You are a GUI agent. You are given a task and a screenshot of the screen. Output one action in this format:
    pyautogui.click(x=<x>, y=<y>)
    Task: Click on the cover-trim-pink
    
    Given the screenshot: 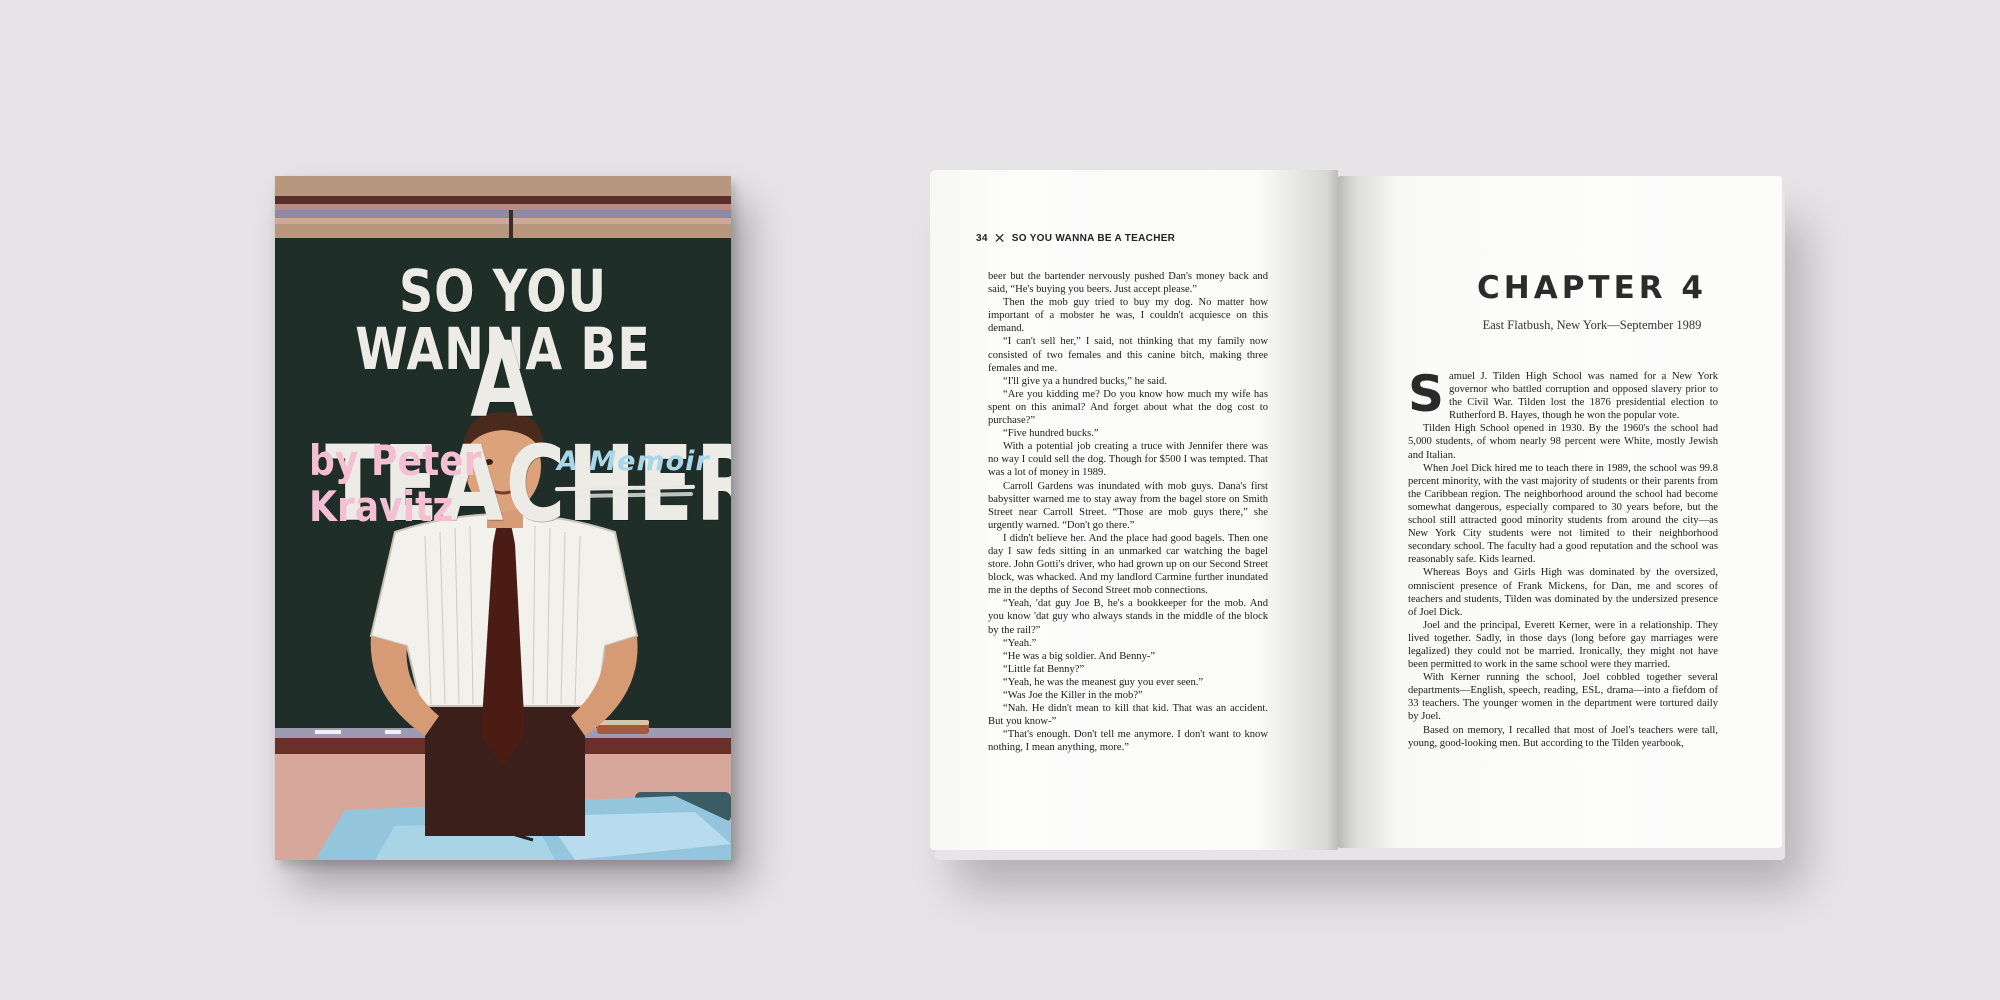 What is the action you would take?
    pyautogui.click(x=503, y=207)
    